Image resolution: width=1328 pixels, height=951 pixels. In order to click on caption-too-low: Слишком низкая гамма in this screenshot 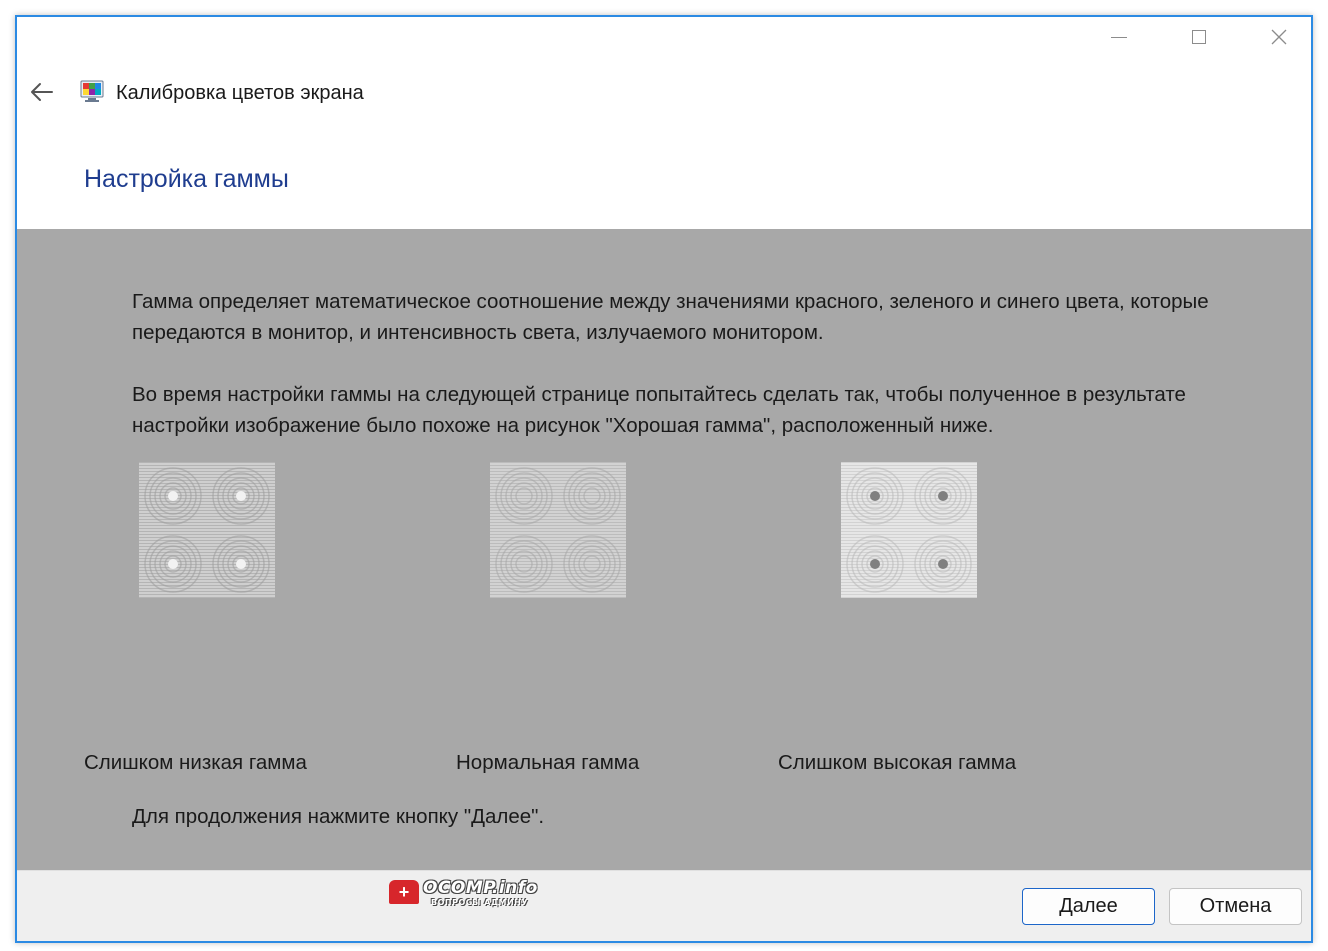, I will do `click(195, 762)`.